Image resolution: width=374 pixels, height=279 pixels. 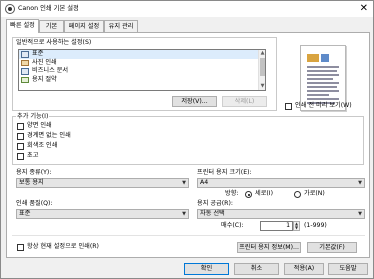 What do you see at coordinates (63, 246) in the screenshot?
I see `always-print-current-settings-label: 항상 현재 설정으로 인쇄(R)` at bounding box center [63, 246].